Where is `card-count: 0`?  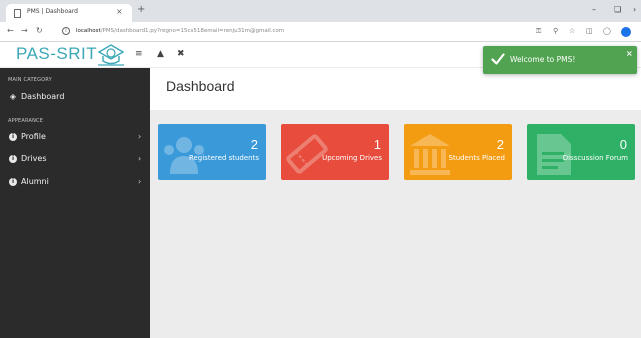 card-count: 0 is located at coordinates (623, 144).